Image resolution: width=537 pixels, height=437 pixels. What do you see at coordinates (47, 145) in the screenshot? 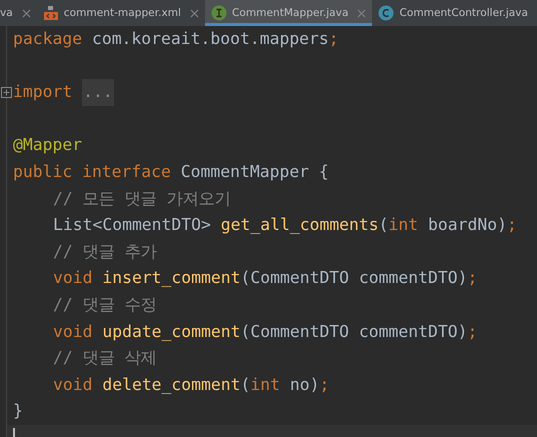
I see `code-line: @Mapper` at bounding box center [47, 145].